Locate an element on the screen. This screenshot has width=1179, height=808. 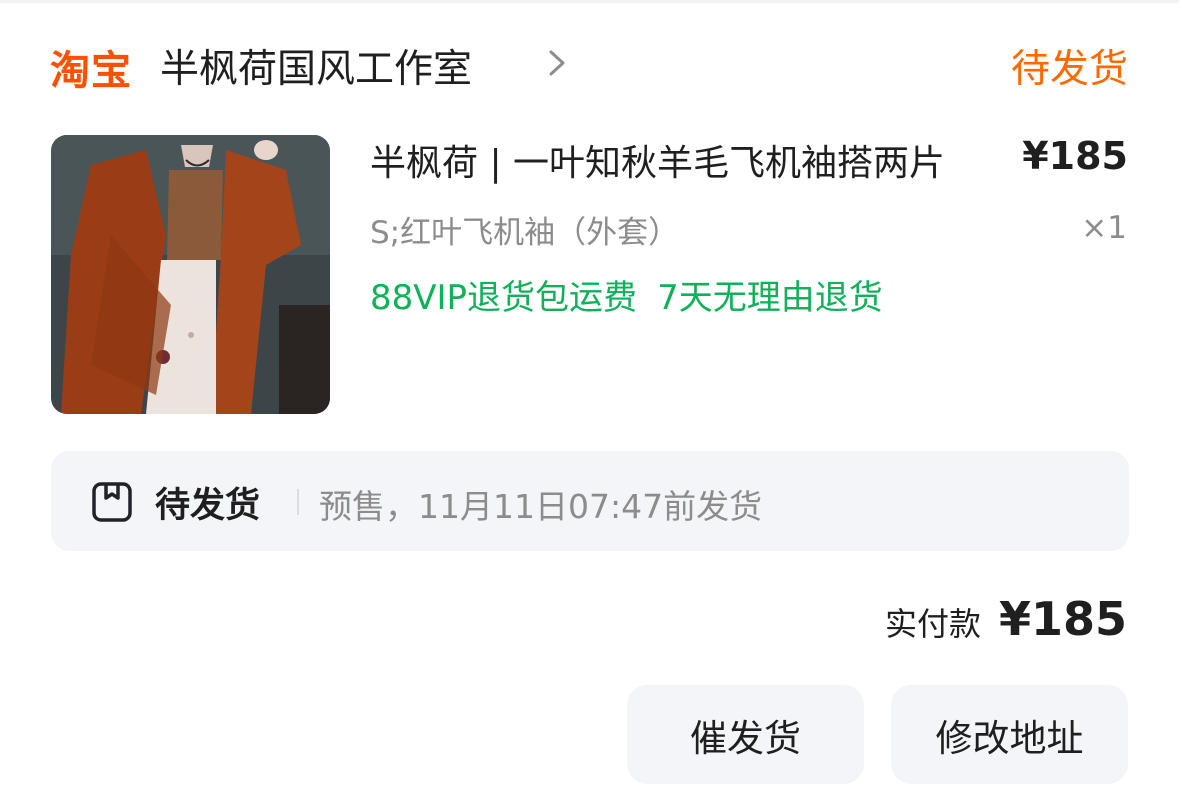
total-value: ¥185 is located at coordinates (1062, 619).